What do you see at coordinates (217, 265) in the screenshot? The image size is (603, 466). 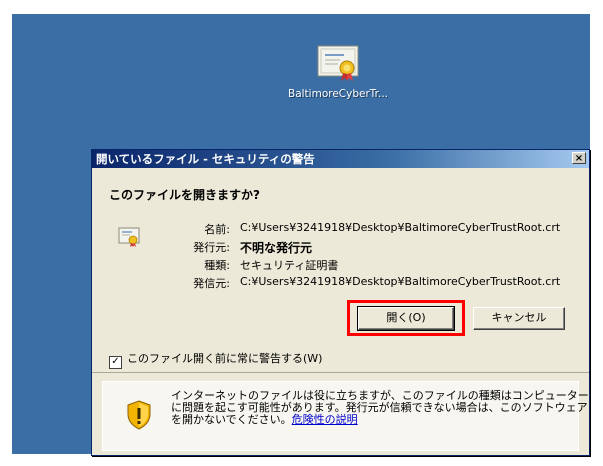 I see `type-label: 種類:` at bounding box center [217, 265].